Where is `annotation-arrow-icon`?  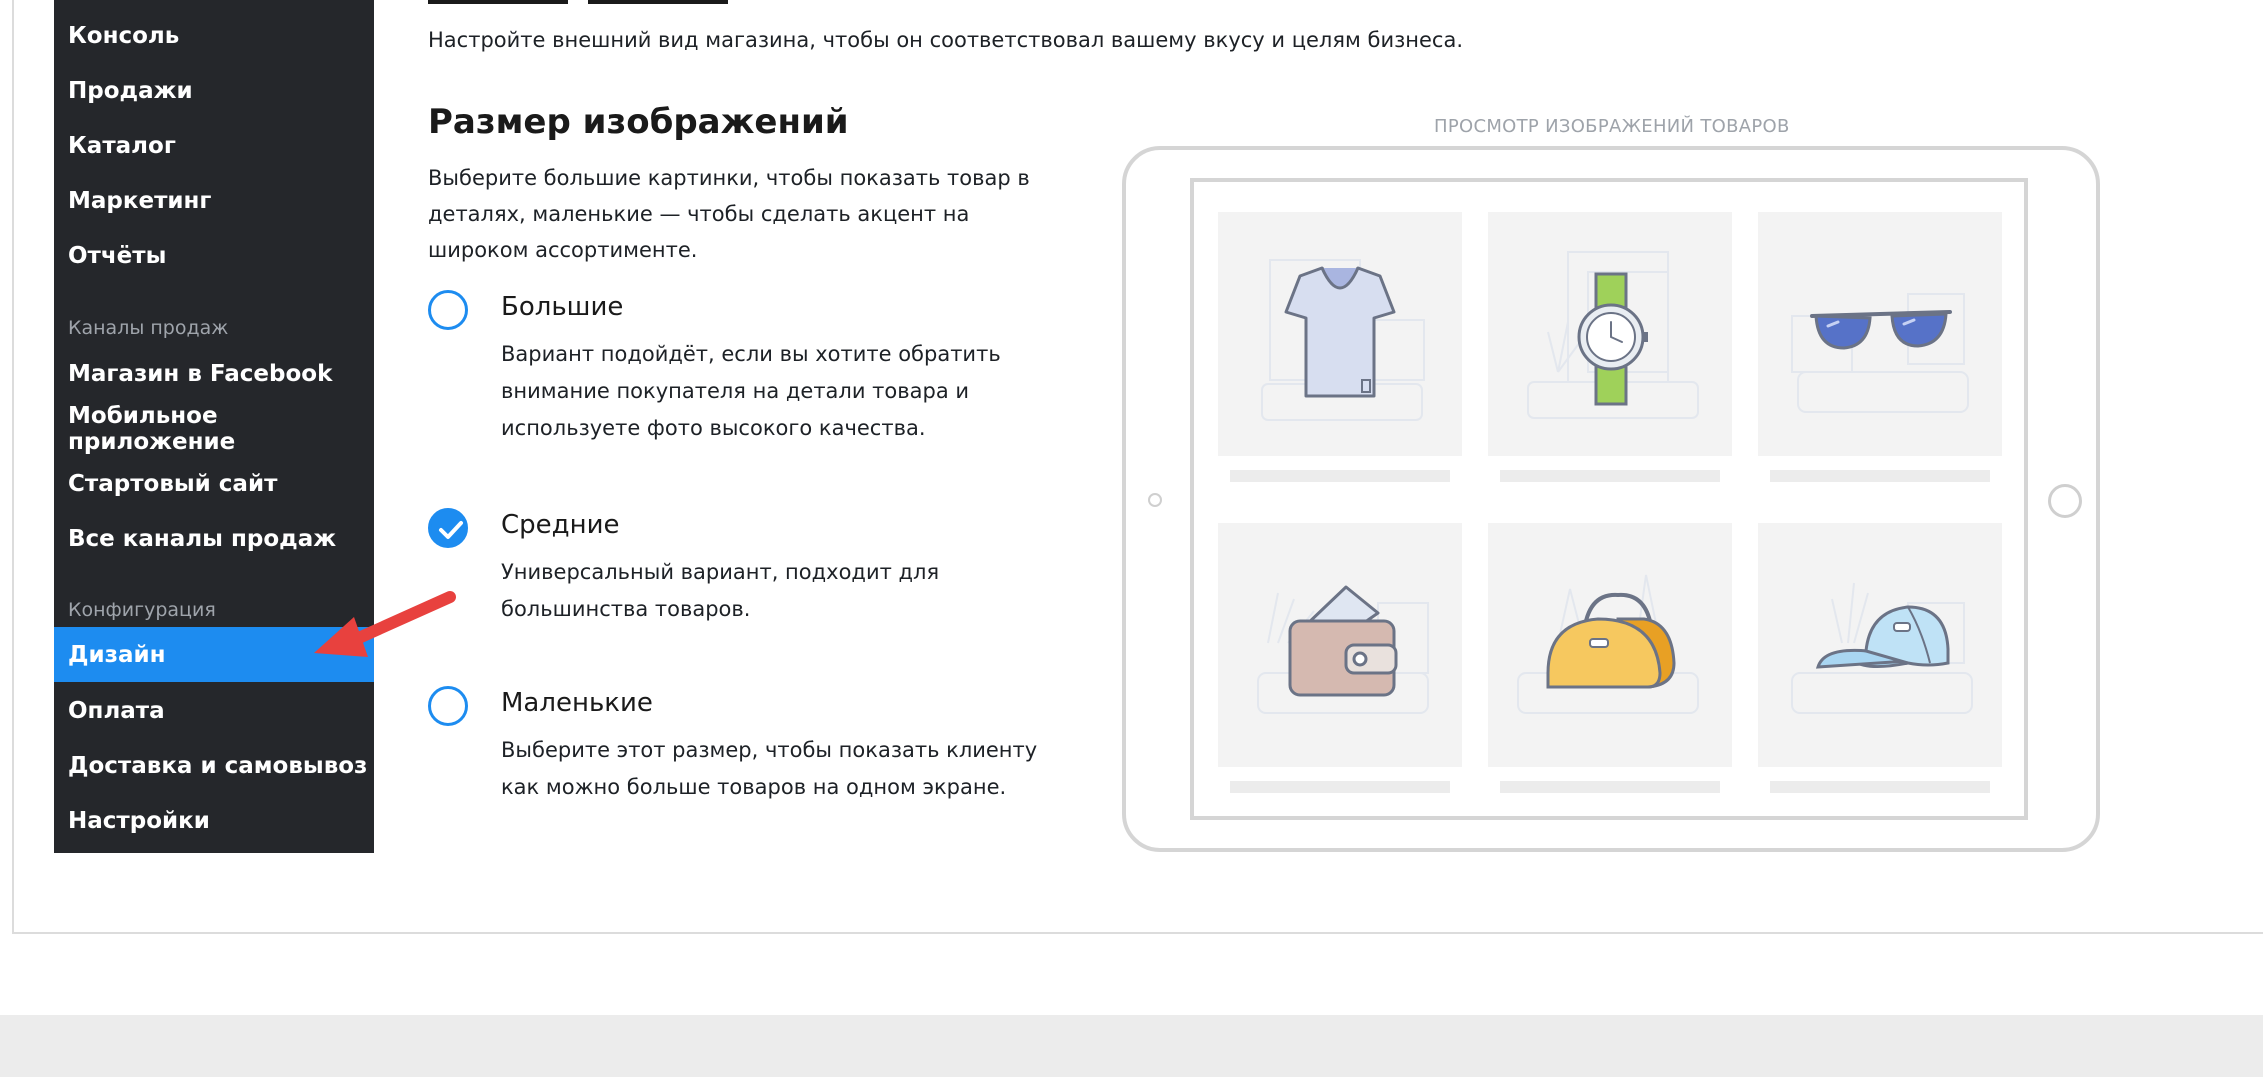 annotation-arrow-icon is located at coordinates (385, 624).